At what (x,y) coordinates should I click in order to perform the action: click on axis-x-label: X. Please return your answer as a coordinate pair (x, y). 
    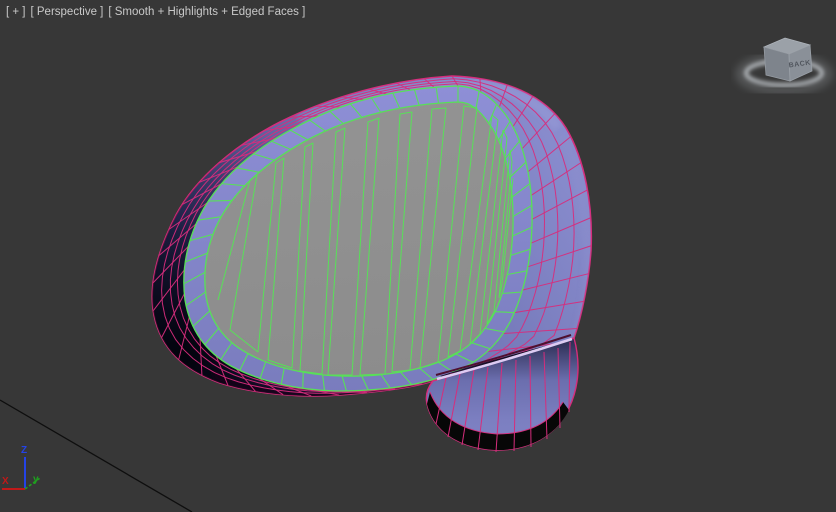
    Looking at the image, I should click on (5, 481).